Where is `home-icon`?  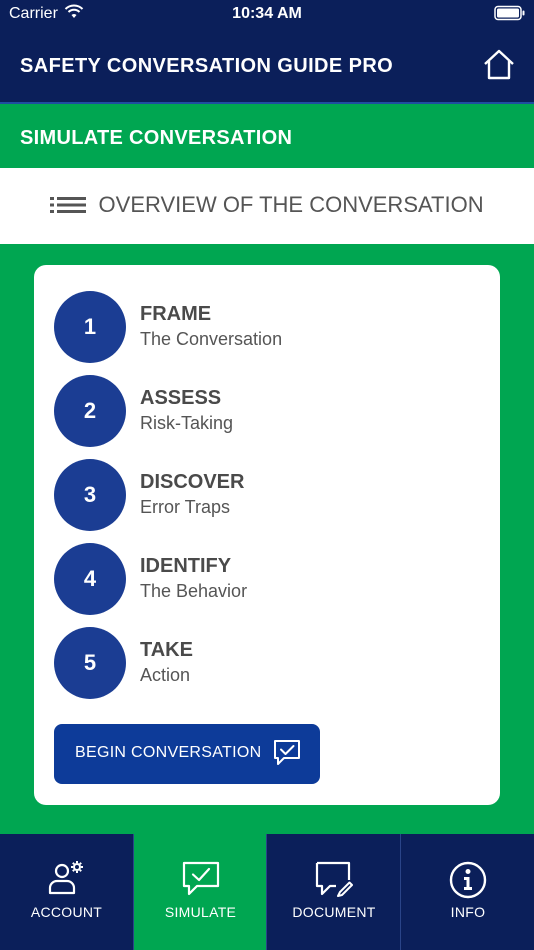 home-icon is located at coordinates (499, 65).